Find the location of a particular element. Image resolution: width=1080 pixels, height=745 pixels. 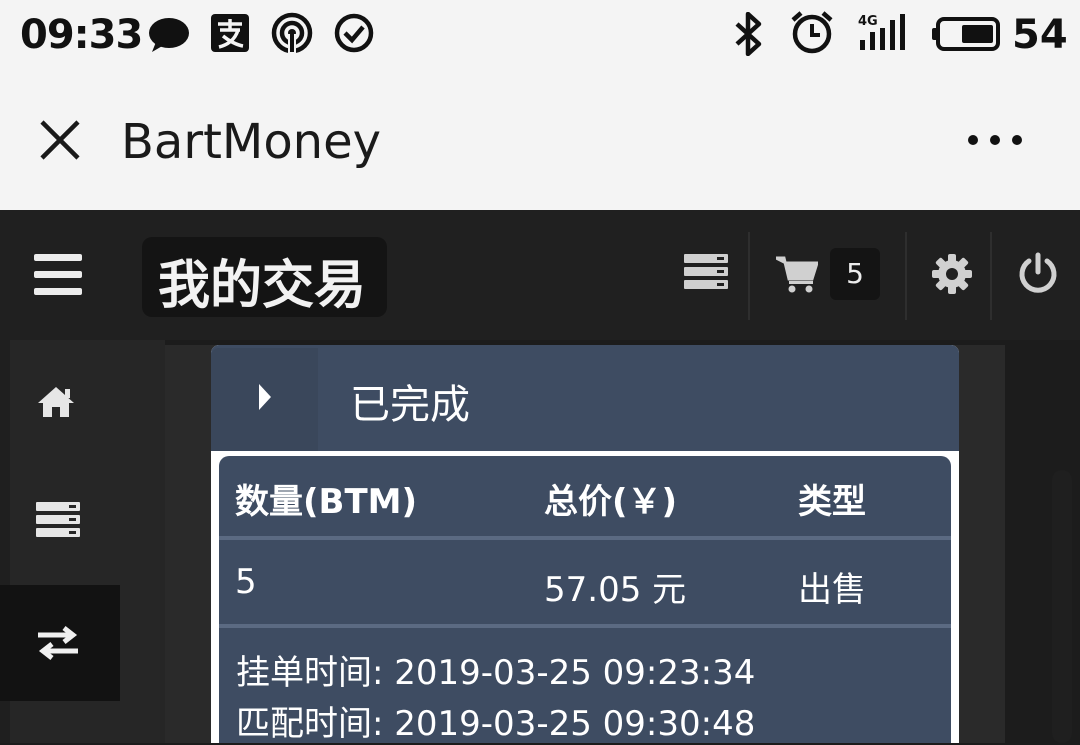

sidebar-item-exchange is located at coordinates (60, 643).